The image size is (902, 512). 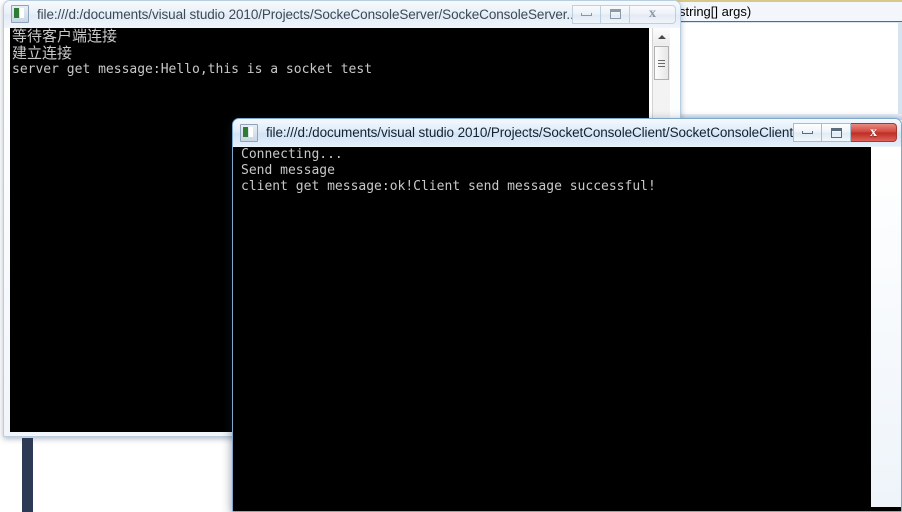 I want to click on scroll-up-button, so click(x=661, y=36).